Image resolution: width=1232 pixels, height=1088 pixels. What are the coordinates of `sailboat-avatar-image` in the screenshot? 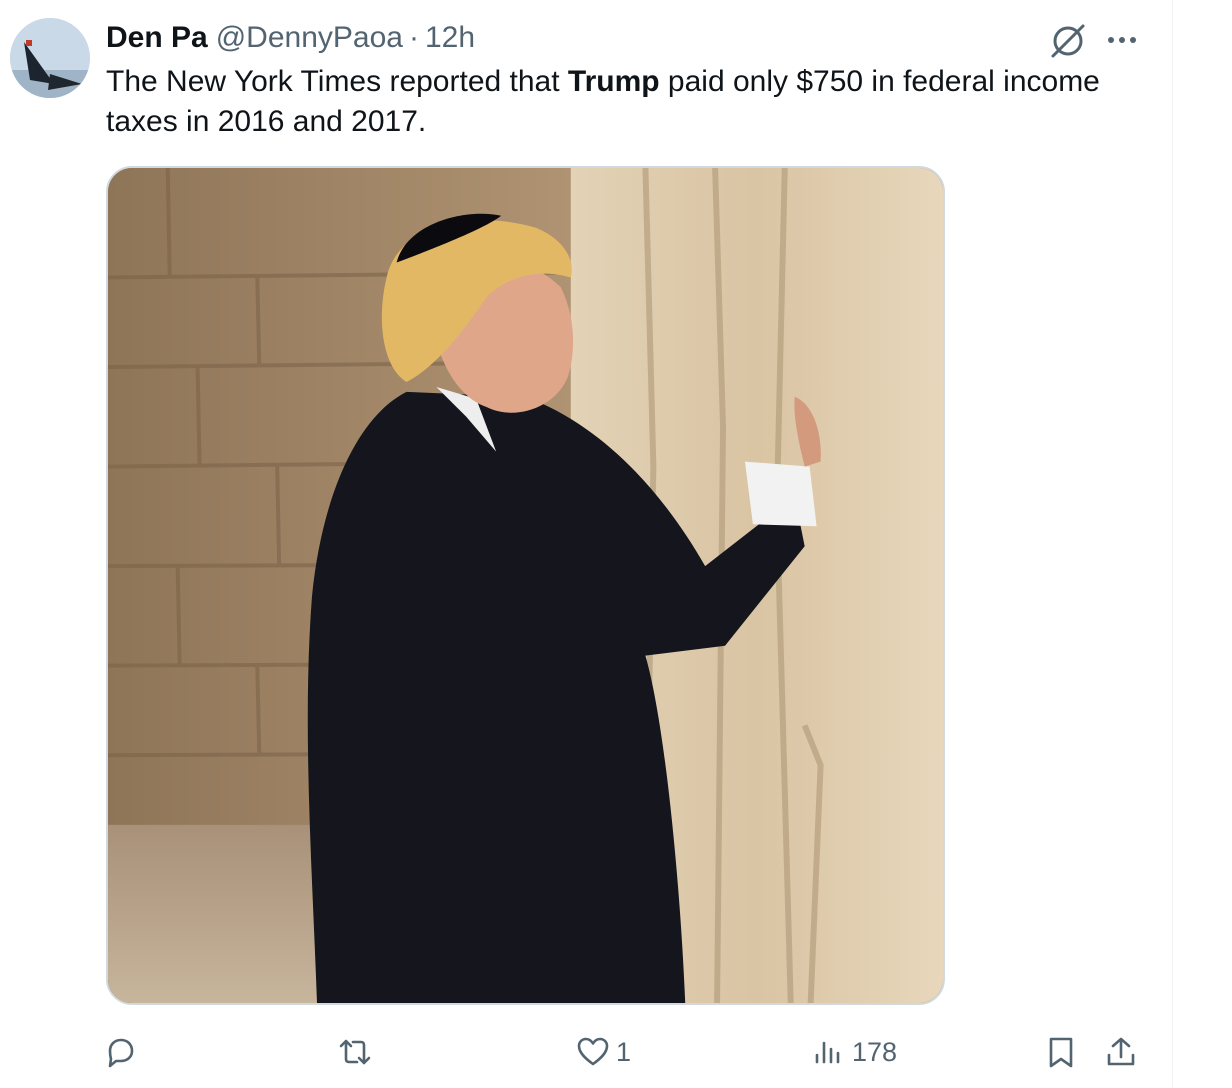 It's located at (50, 58).